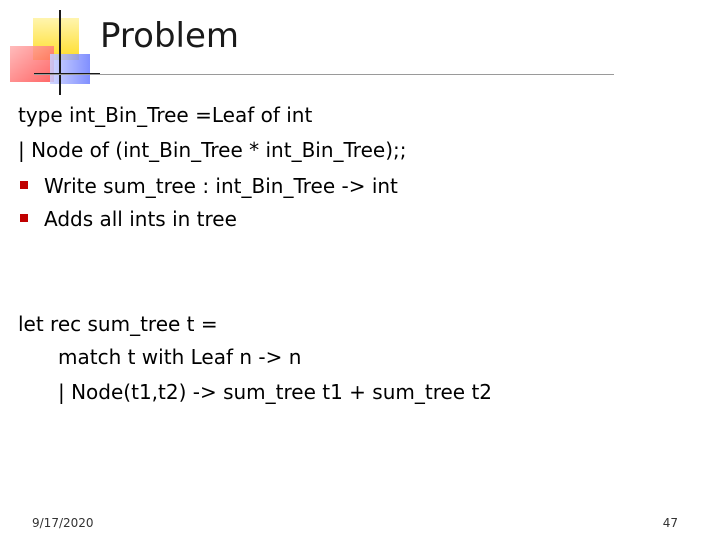 This screenshot has height=540, width=720. Describe the element at coordinates (165, 115) in the screenshot. I see `type-def-line-1: type int_Bin_Tree =Leaf of int` at that location.